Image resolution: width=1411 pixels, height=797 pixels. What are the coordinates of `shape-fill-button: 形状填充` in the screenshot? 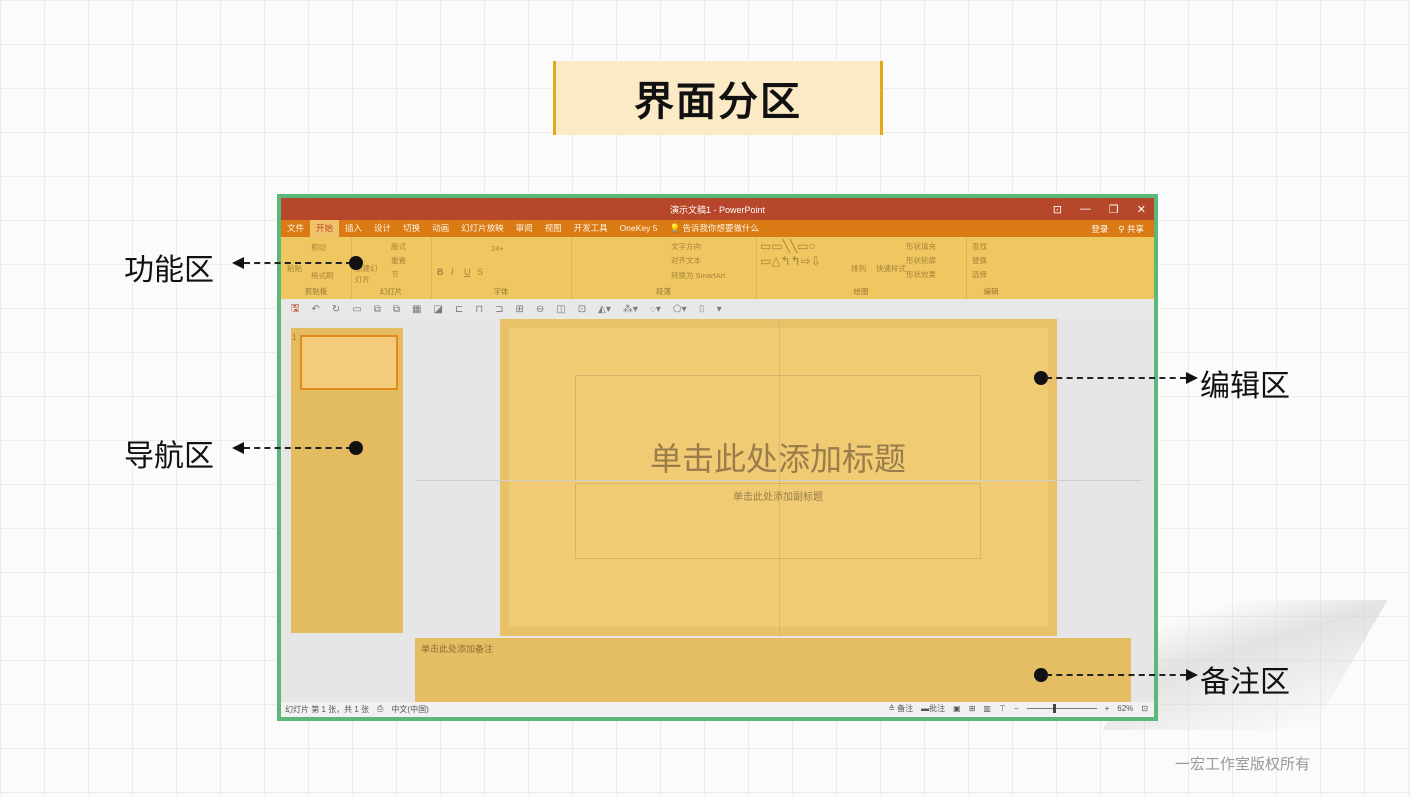 It's located at (921, 246).